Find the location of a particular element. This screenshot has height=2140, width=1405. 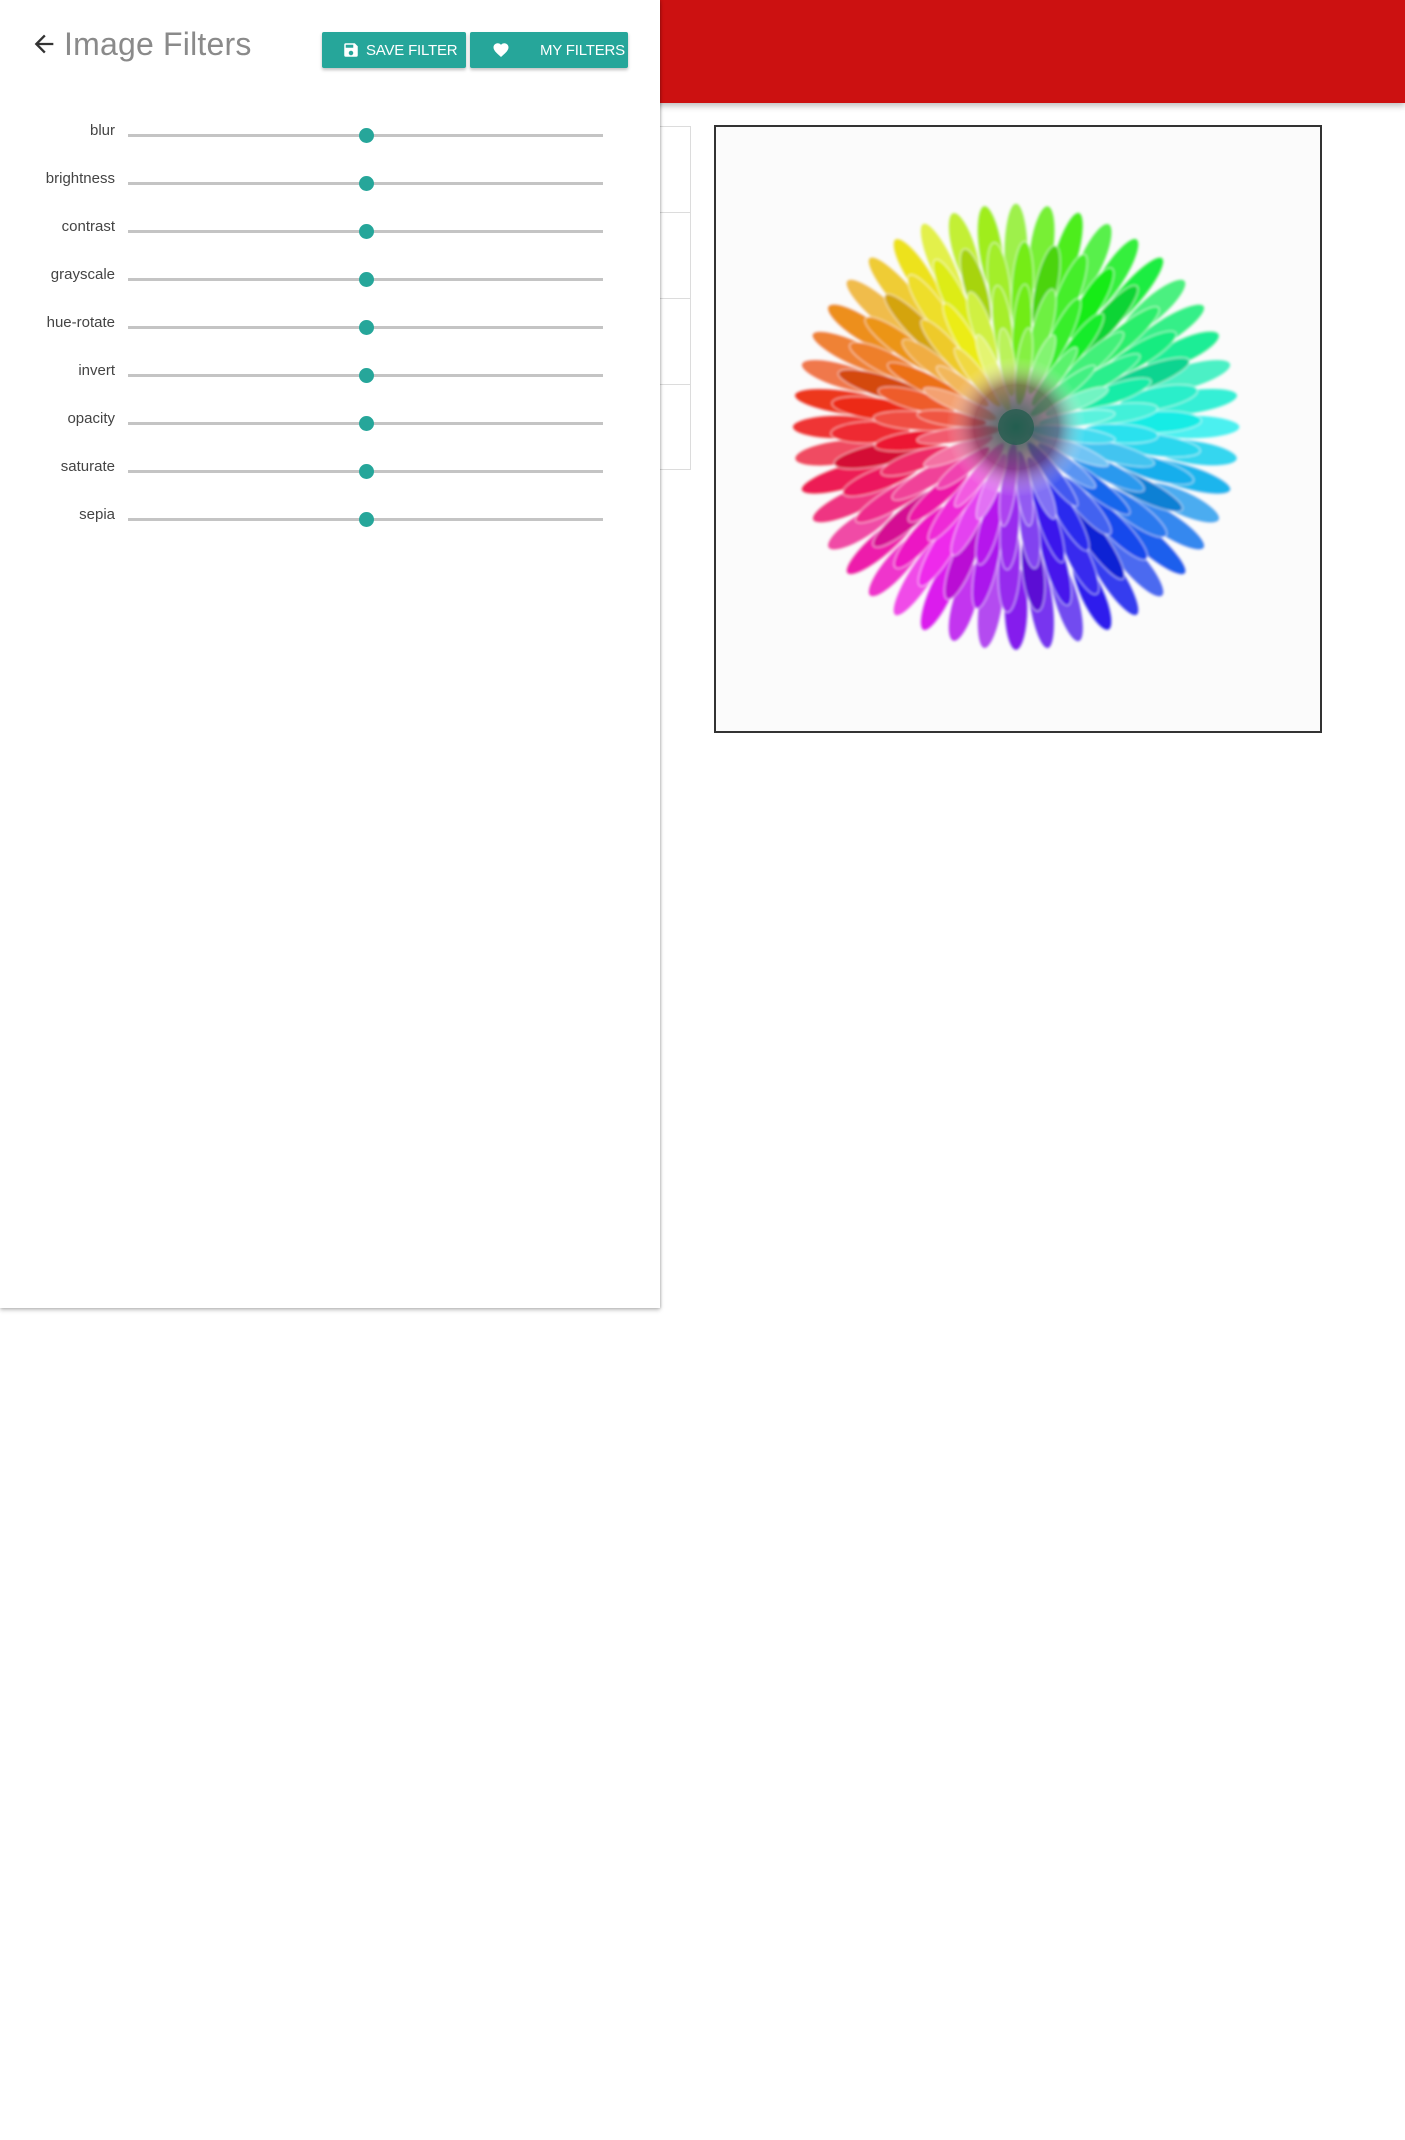

image-preview is located at coordinates (1018, 429).